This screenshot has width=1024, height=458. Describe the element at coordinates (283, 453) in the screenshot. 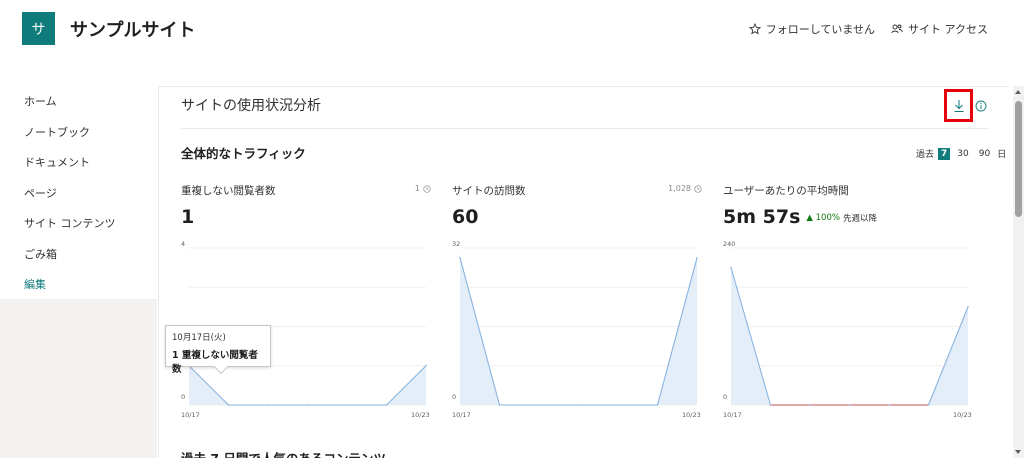

I see `section-title-popular-content: 過去 7 日間で人気のあるコンテンツ` at that location.